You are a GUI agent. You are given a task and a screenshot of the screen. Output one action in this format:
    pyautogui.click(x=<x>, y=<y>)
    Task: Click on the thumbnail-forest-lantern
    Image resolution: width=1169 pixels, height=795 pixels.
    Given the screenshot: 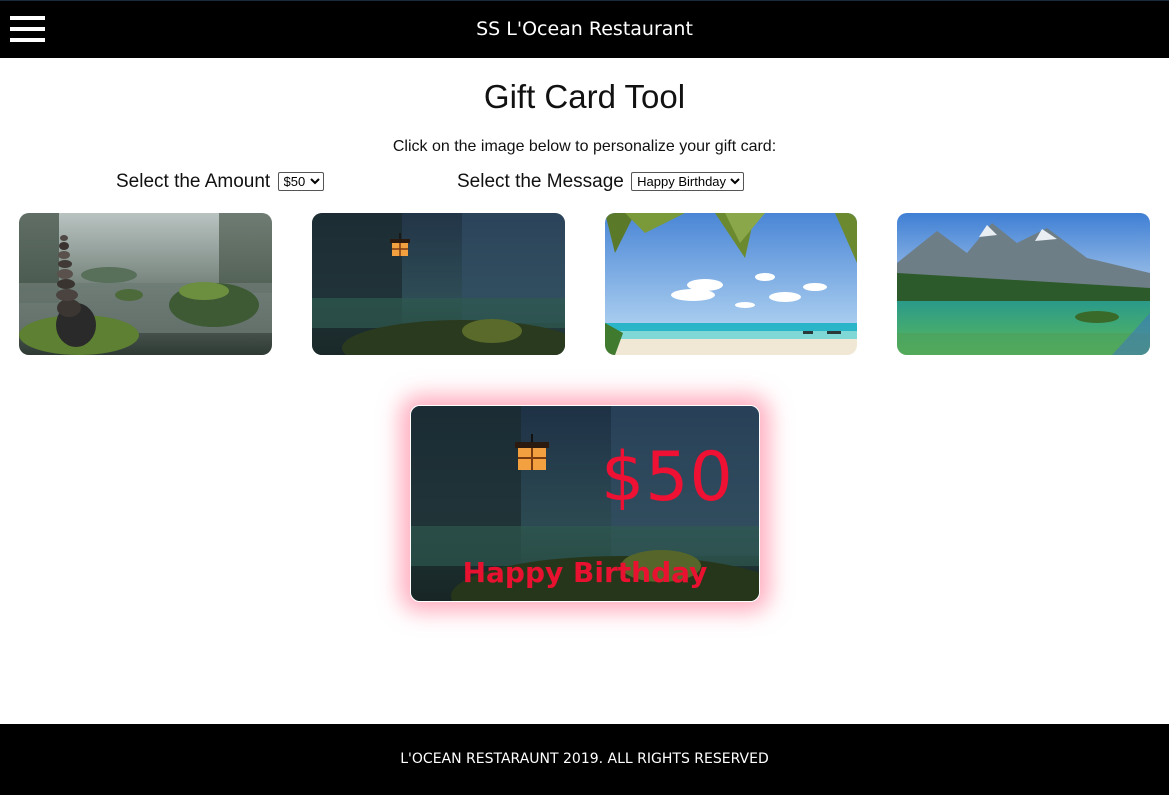 What is the action you would take?
    pyautogui.click(x=438, y=284)
    